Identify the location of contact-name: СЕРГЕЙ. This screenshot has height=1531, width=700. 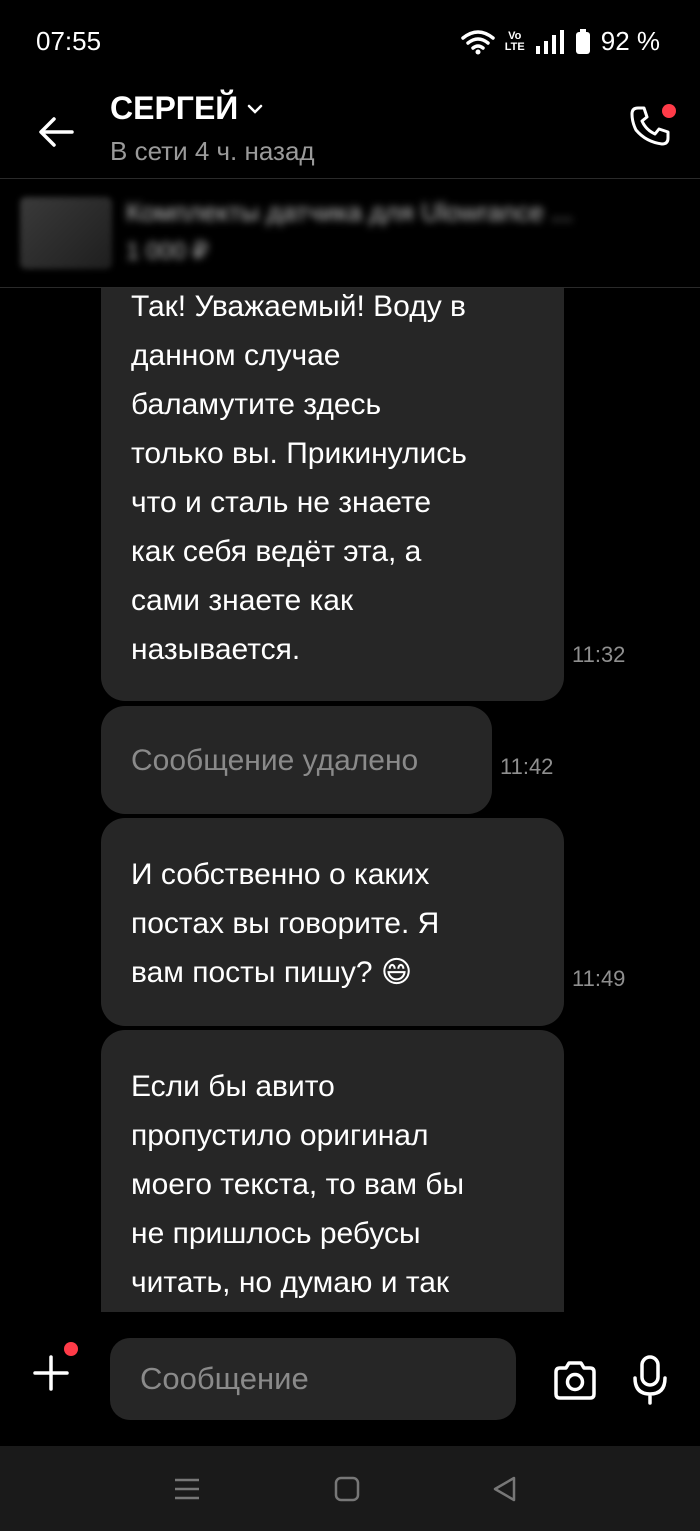
(174, 108).